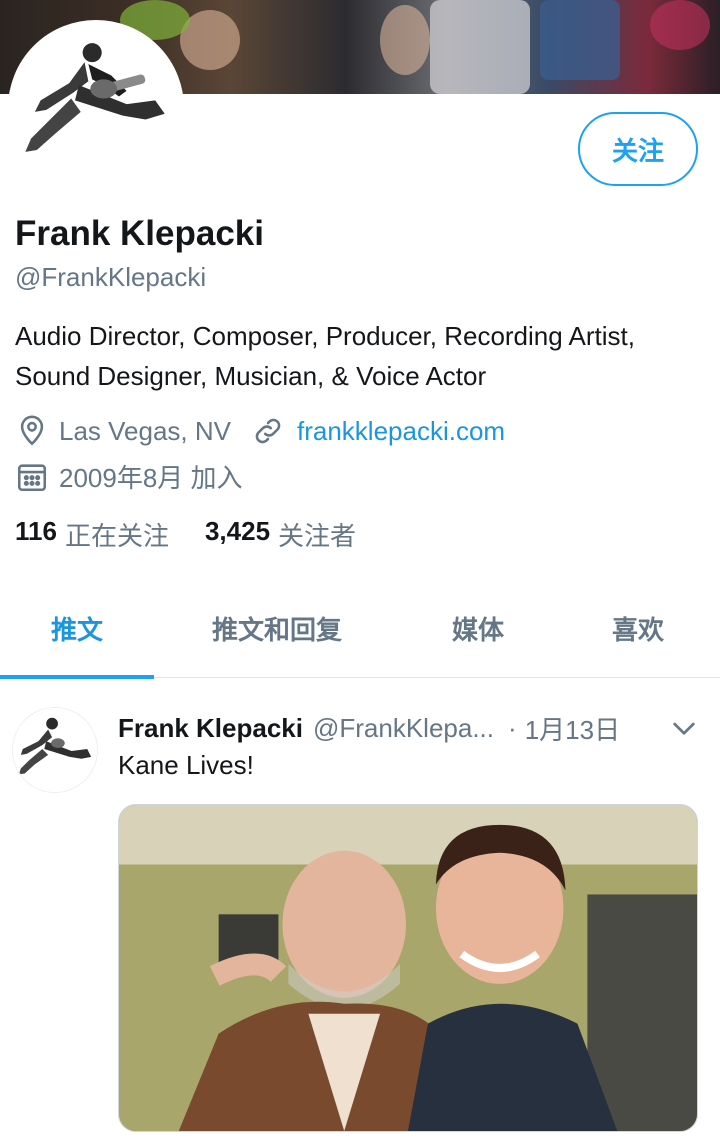  I want to click on profile-location-row: Las Vegas, NV frankklepacki.com, so click(260, 431).